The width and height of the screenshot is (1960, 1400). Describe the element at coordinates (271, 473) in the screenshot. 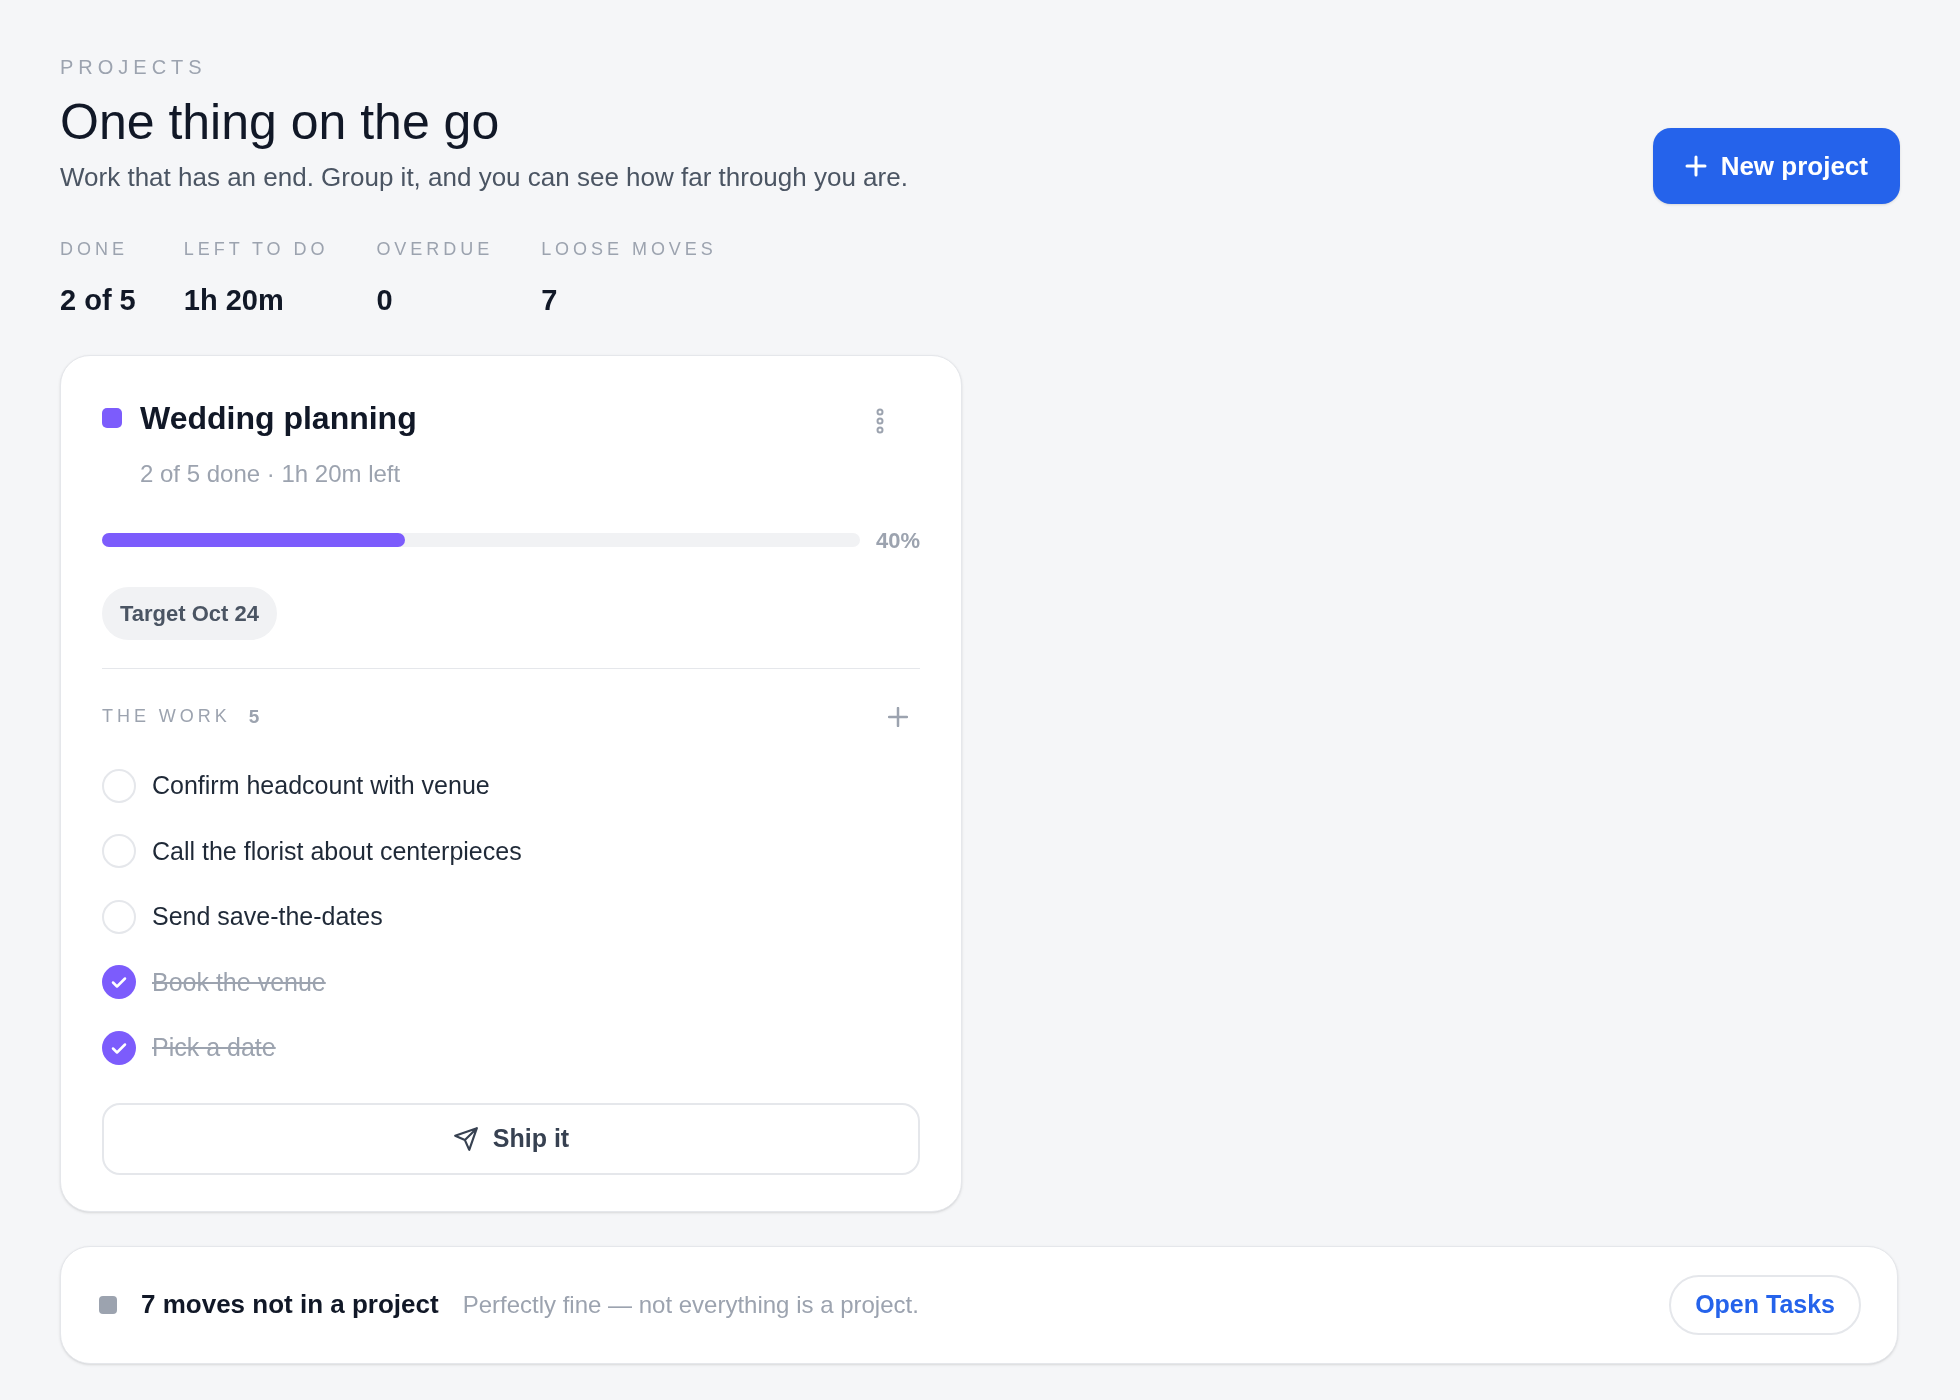

I see `project-meta: 2 of 5 done · 1h 20m left` at that location.